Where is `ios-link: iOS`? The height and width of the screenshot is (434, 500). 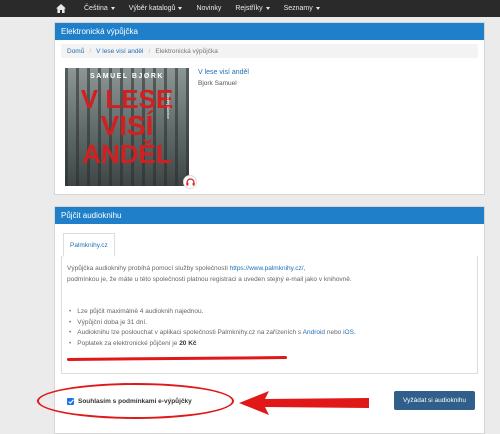 ios-link: iOS is located at coordinates (348, 332).